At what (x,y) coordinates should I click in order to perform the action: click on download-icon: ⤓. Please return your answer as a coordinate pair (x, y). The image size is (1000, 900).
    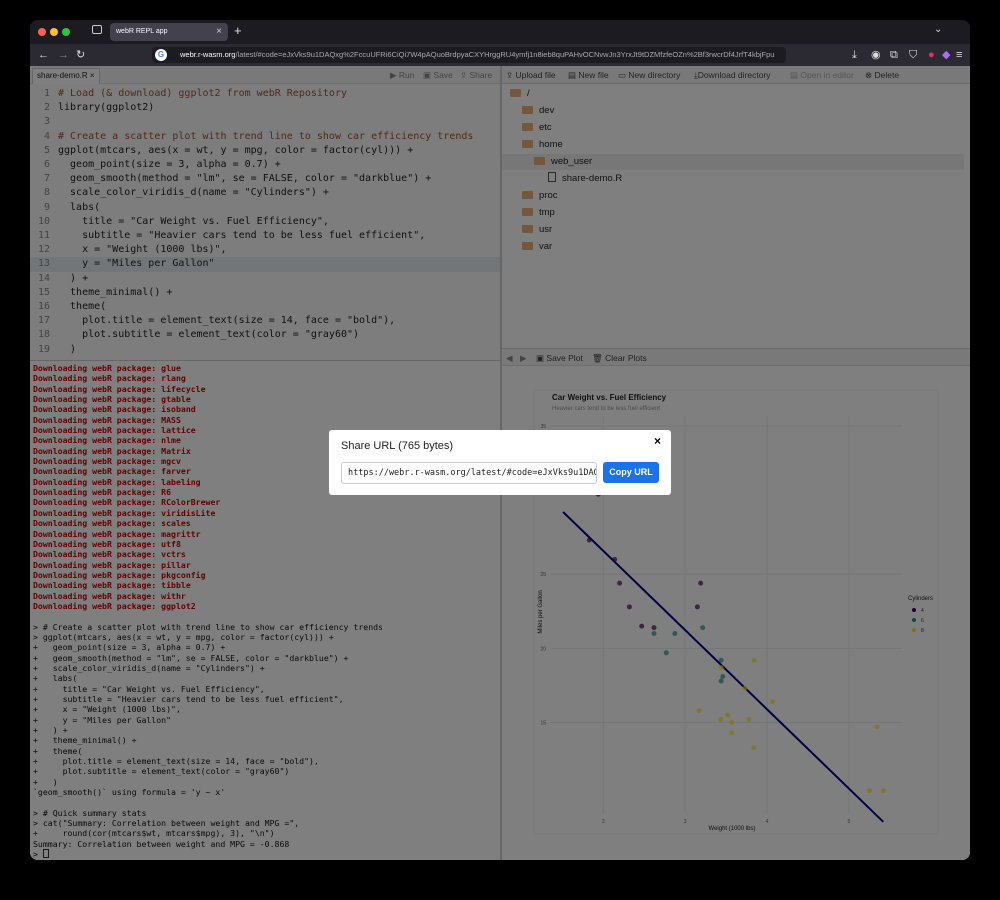
    Looking at the image, I should click on (854, 55).